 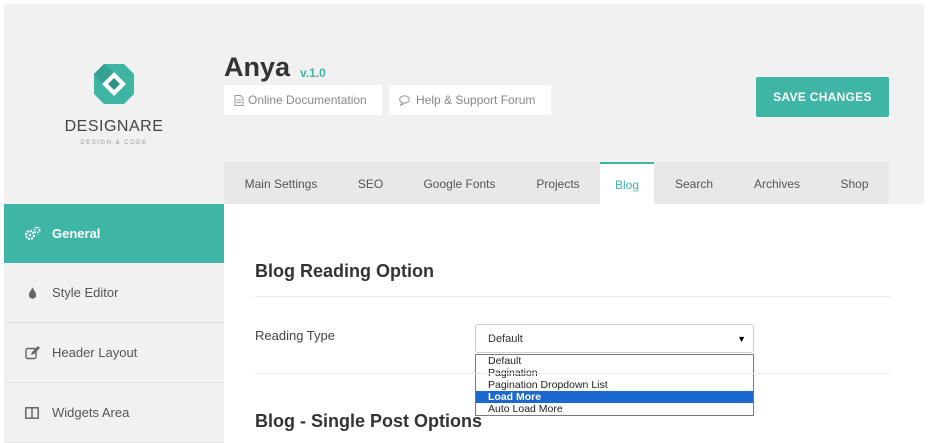 I want to click on droplet-icon, so click(x=32, y=293).